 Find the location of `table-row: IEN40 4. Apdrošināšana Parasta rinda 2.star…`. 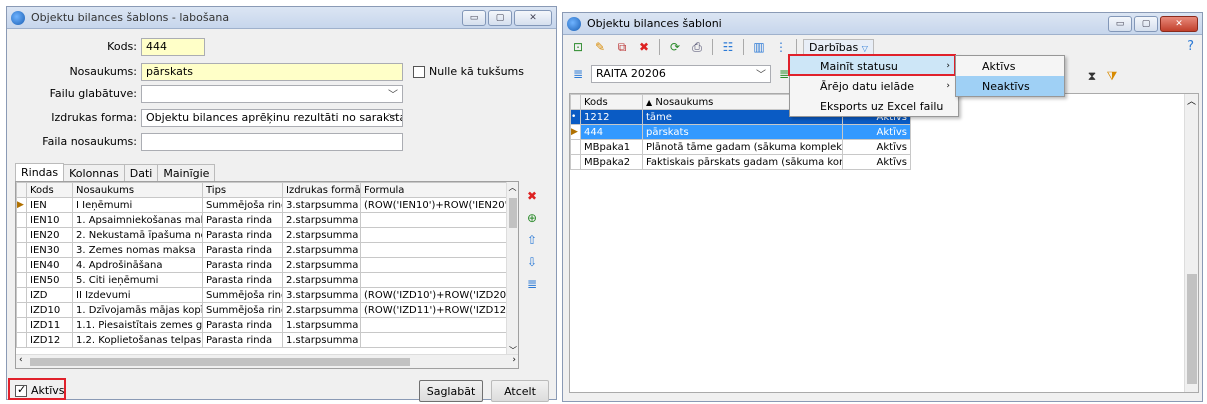

table-row: IEN40 4. Apdrošināšana Parasta rinda 2.star… is located at coordinates (263, 265).